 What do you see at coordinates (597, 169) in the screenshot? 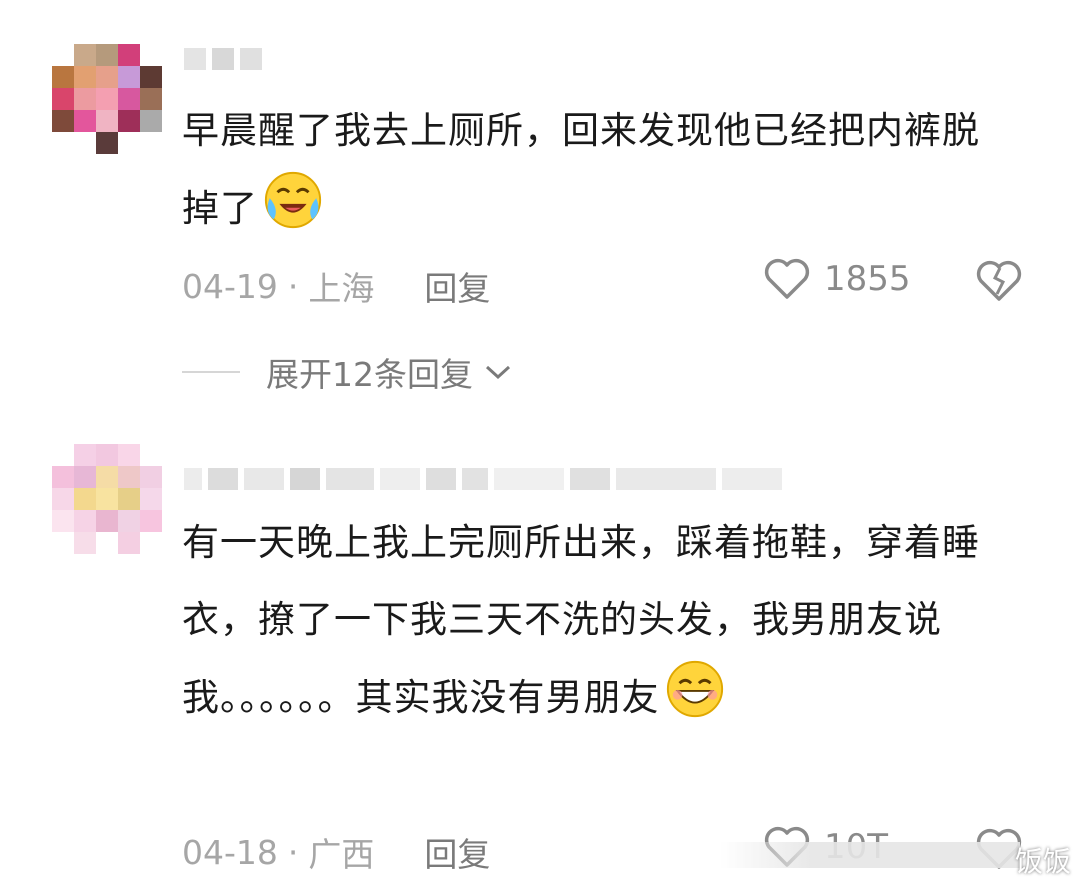
I see `comment-text: 早晨醒了我去上厕所，回来发现他已经把内裤脱掉了` at bounding box center [597, 169].